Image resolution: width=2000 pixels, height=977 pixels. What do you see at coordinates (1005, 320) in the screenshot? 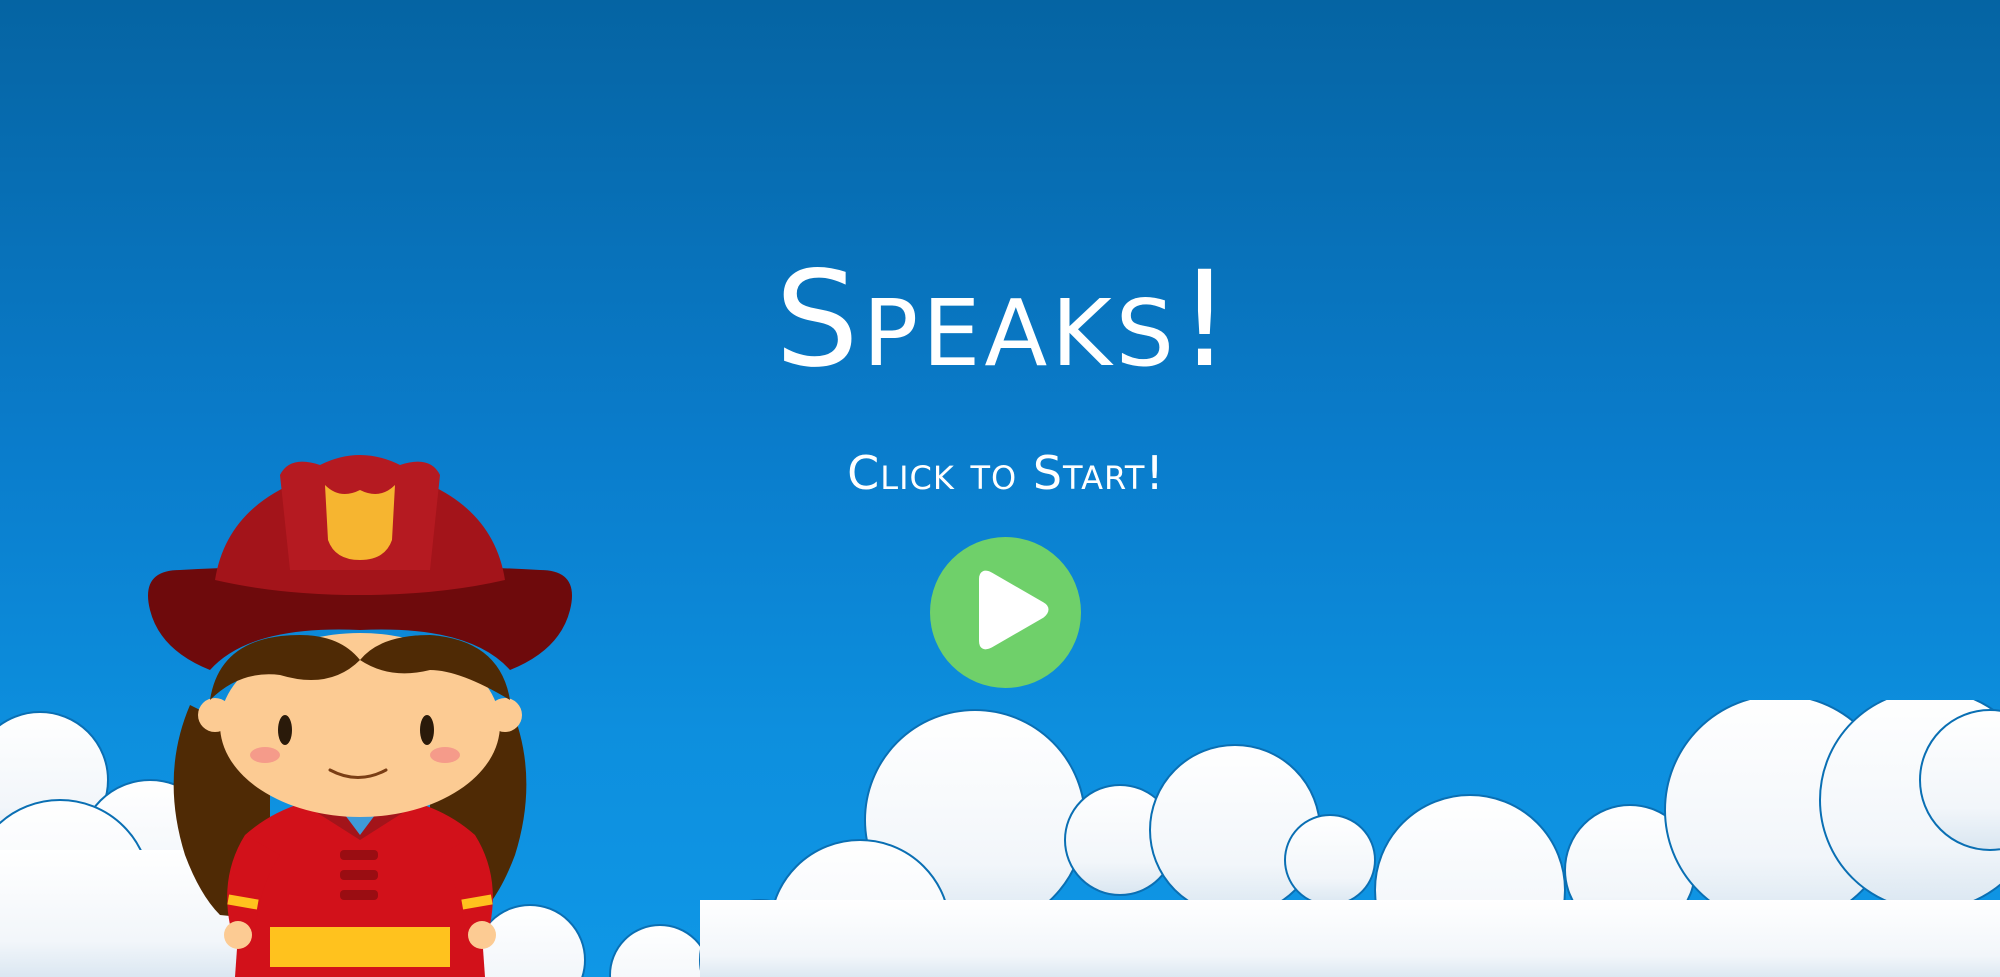
I see `game-title: Speaks!` at bounding box center [1005, 320].